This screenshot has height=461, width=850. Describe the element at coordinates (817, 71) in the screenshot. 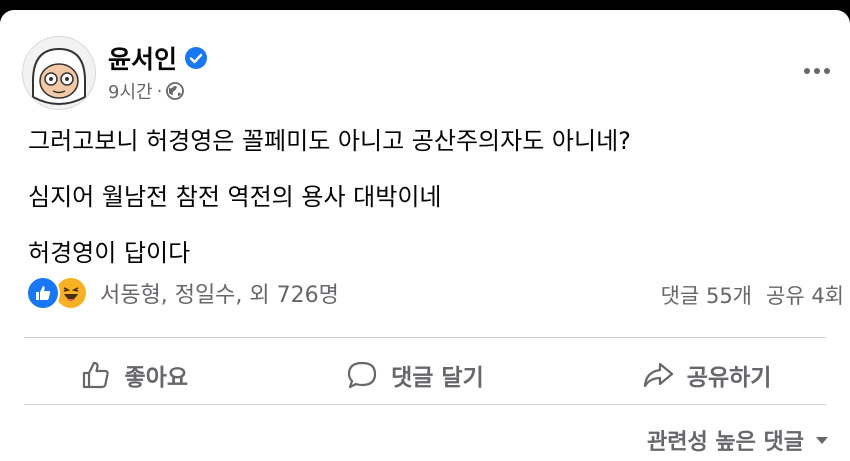

I see `more-options-icon` at that location.